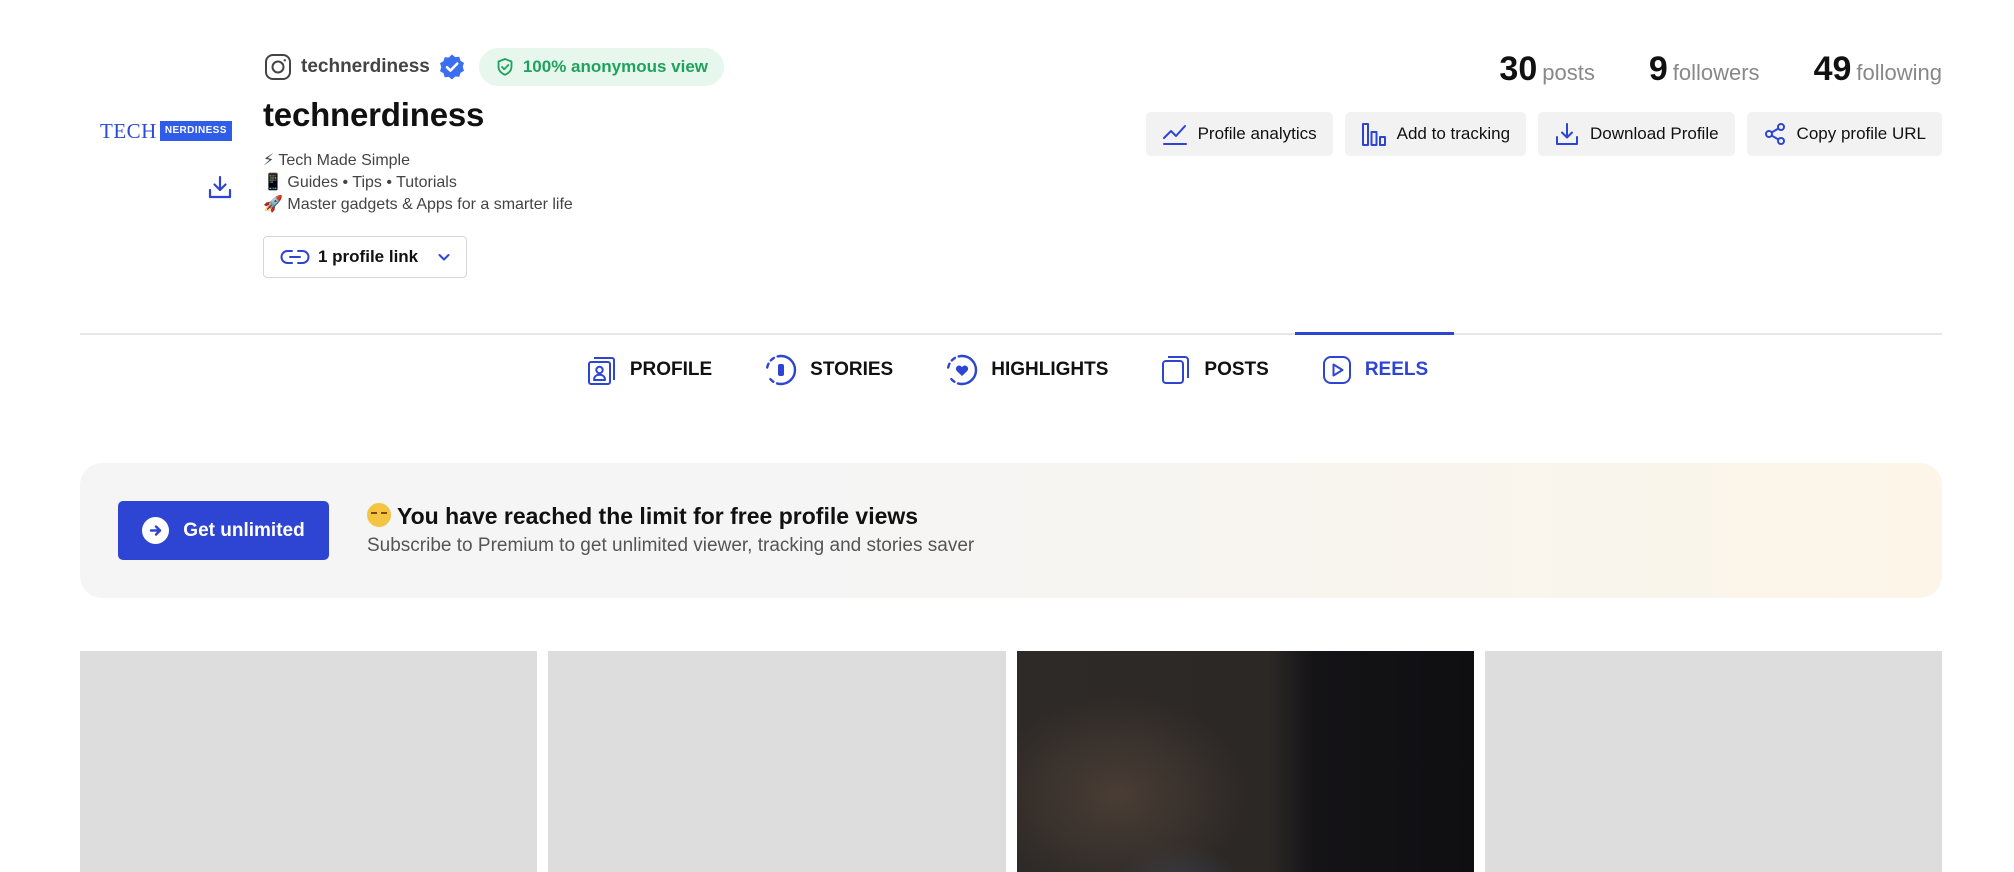 This screenshot has width=2014, height=872. What do you see at coordinates (852, 369) in the screenshot?
I see `tab-stories-label: STORIES` at bounding box center [852, 369].